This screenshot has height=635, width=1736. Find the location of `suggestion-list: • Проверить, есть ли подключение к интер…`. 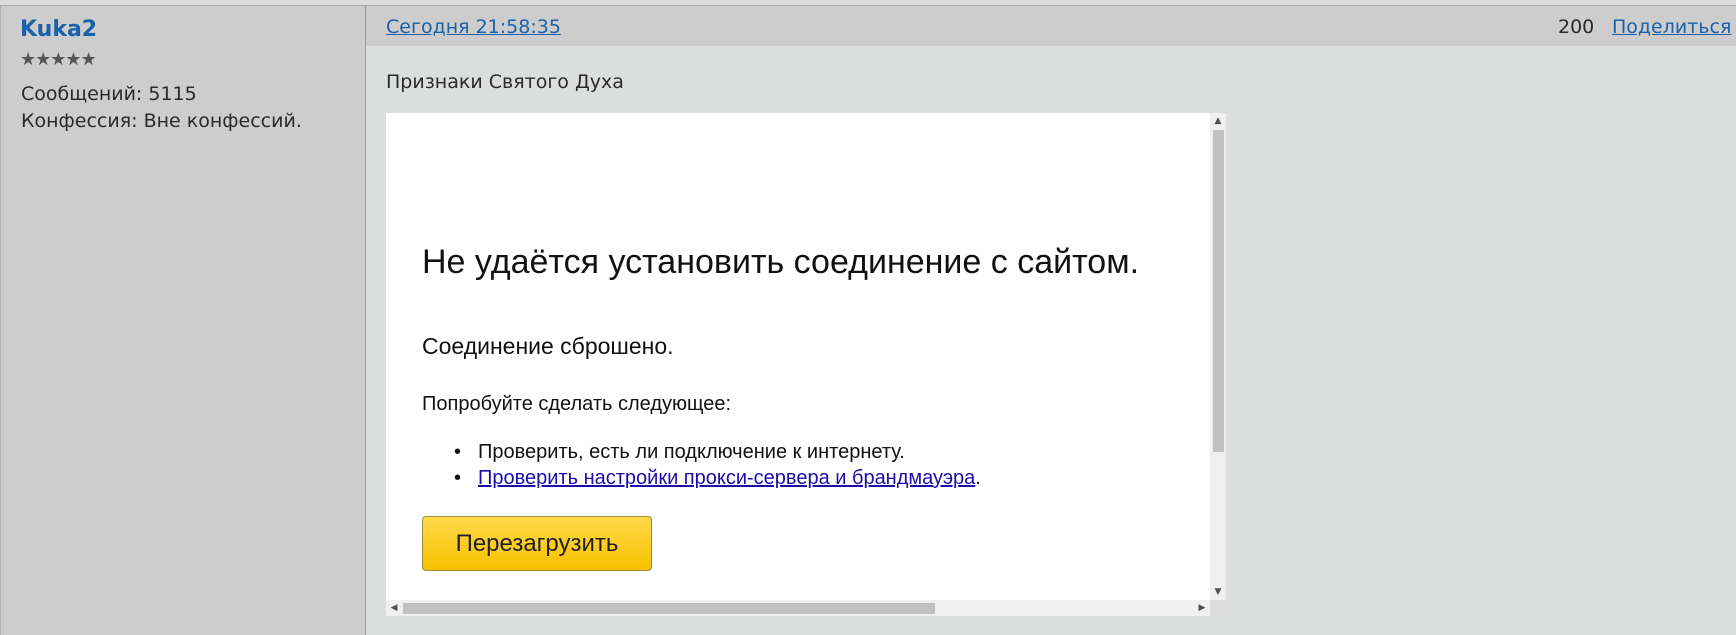

suggestion-list: • Проверить, есть ли подключение к интер… is located at coordinates (713, 465).